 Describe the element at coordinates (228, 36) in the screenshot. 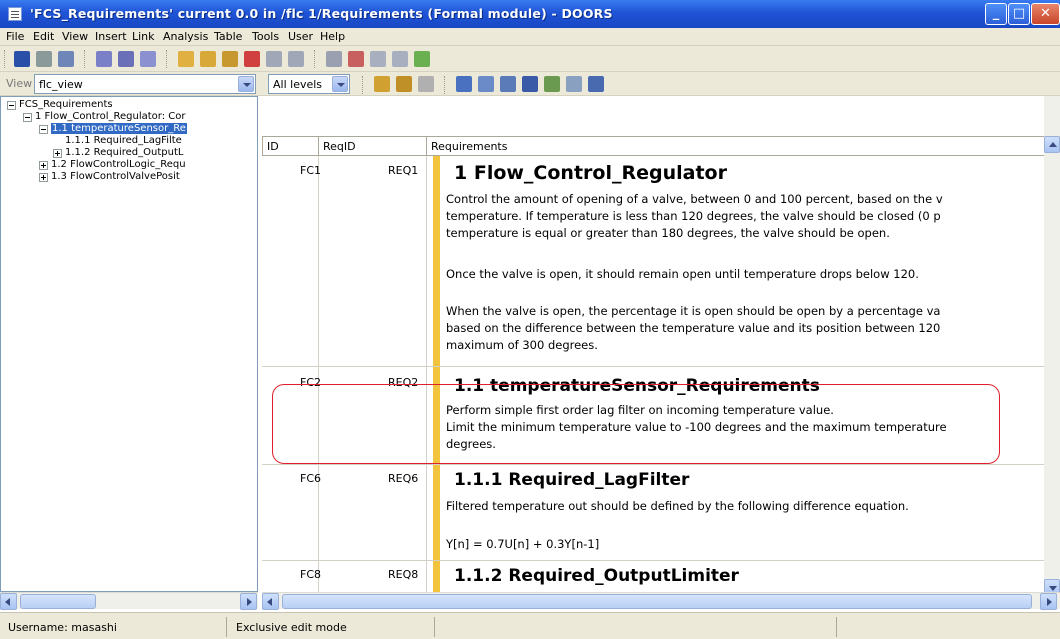

I see `menu-table: Table` at that location.